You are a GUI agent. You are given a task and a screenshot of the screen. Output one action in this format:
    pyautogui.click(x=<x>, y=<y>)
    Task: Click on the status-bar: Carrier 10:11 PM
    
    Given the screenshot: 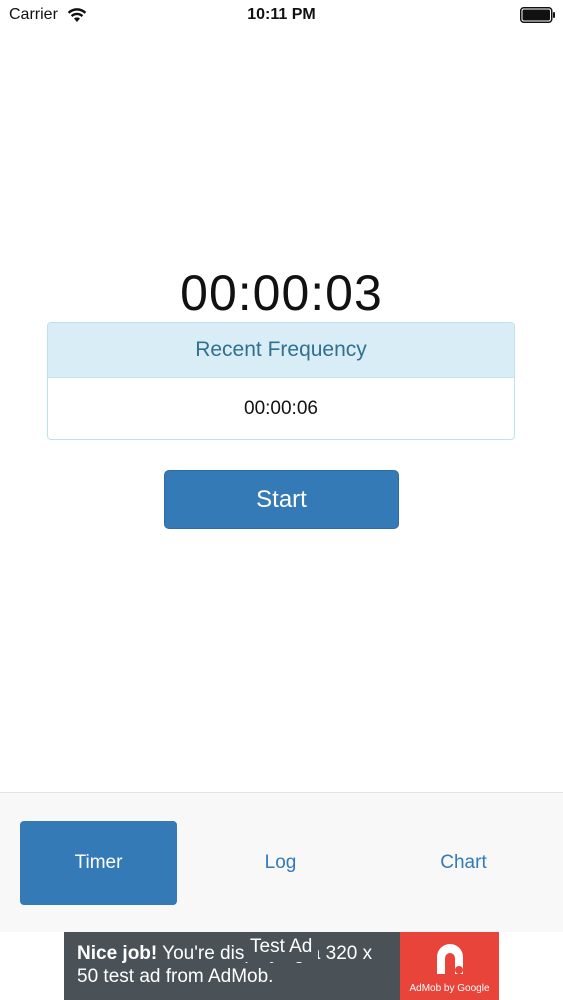 What is the action you would take?
    pyautogui.click(x=281, y=15)
    